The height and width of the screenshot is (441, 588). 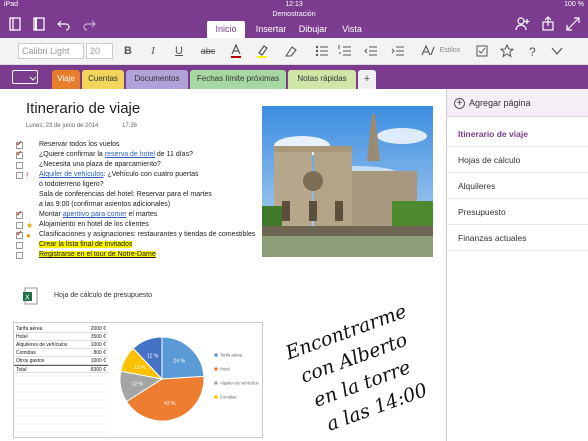 I want to click on clear-format-icon, so click(x=291, y=51).